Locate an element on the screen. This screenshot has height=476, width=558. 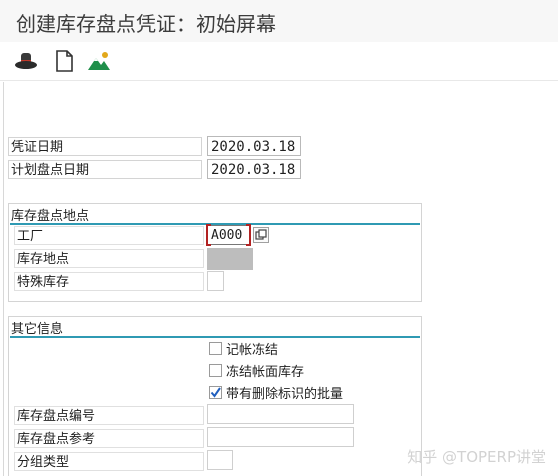
planned-count-date-field: 2020.03.18 is located at coordinates (254, 169).